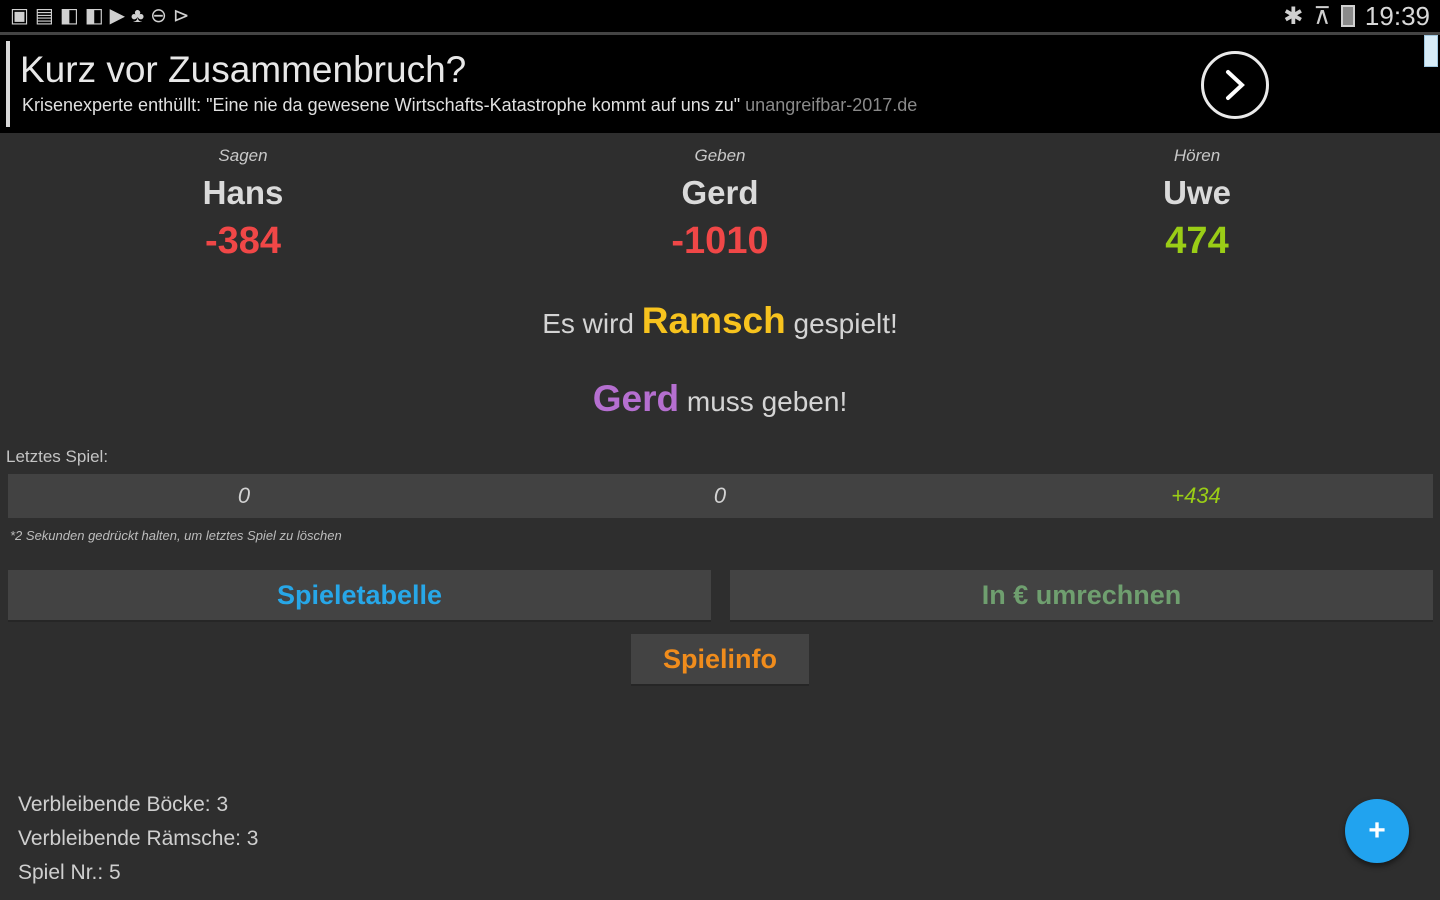  Describe the element at coordinates (720, 155) in the screenshot. I see `player-role: Geben` at that location.